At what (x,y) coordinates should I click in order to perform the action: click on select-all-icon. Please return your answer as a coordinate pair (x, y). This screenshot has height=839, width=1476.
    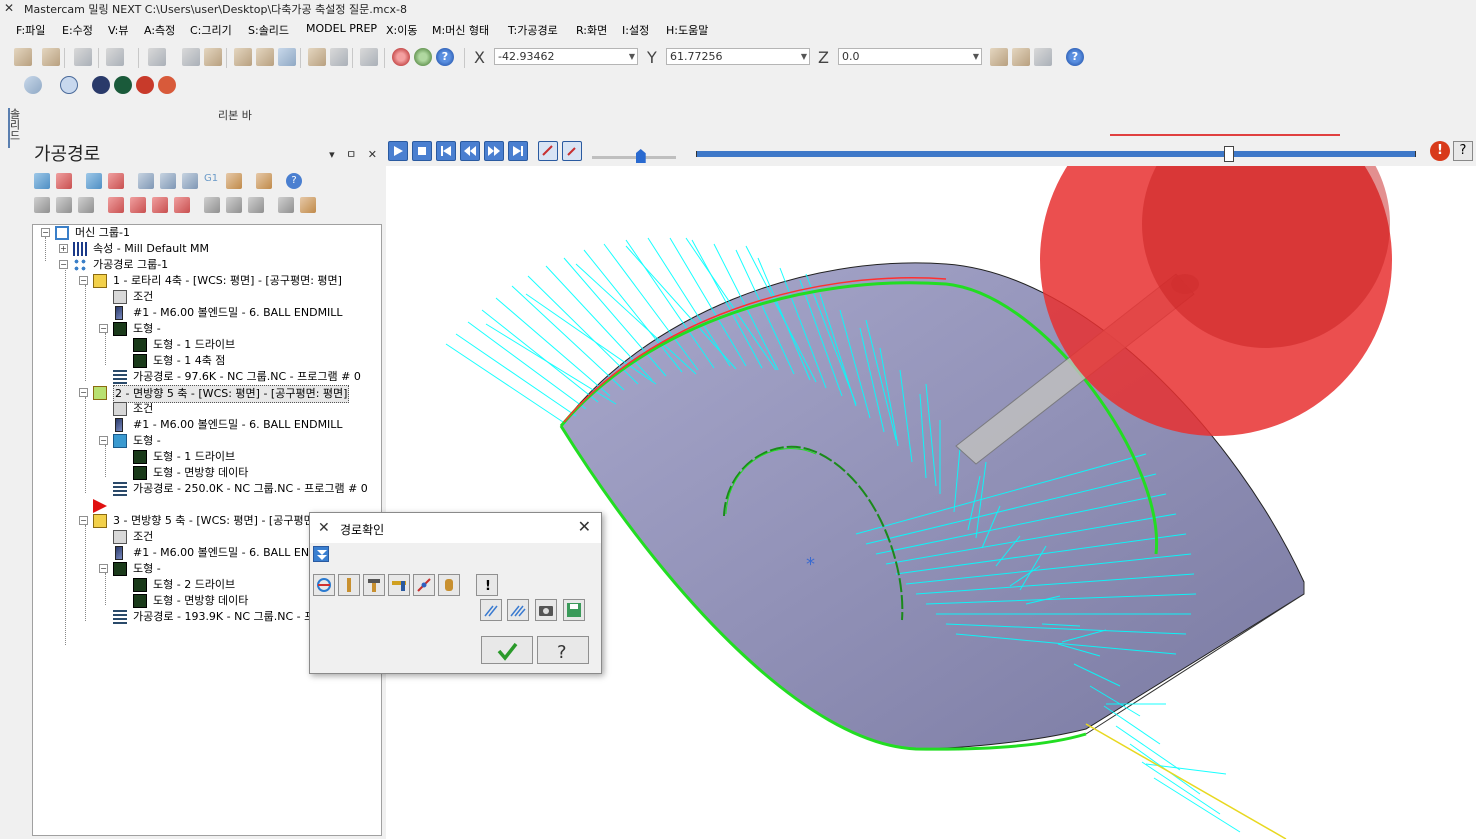
    Looking at the image, I should click on (23, 57).